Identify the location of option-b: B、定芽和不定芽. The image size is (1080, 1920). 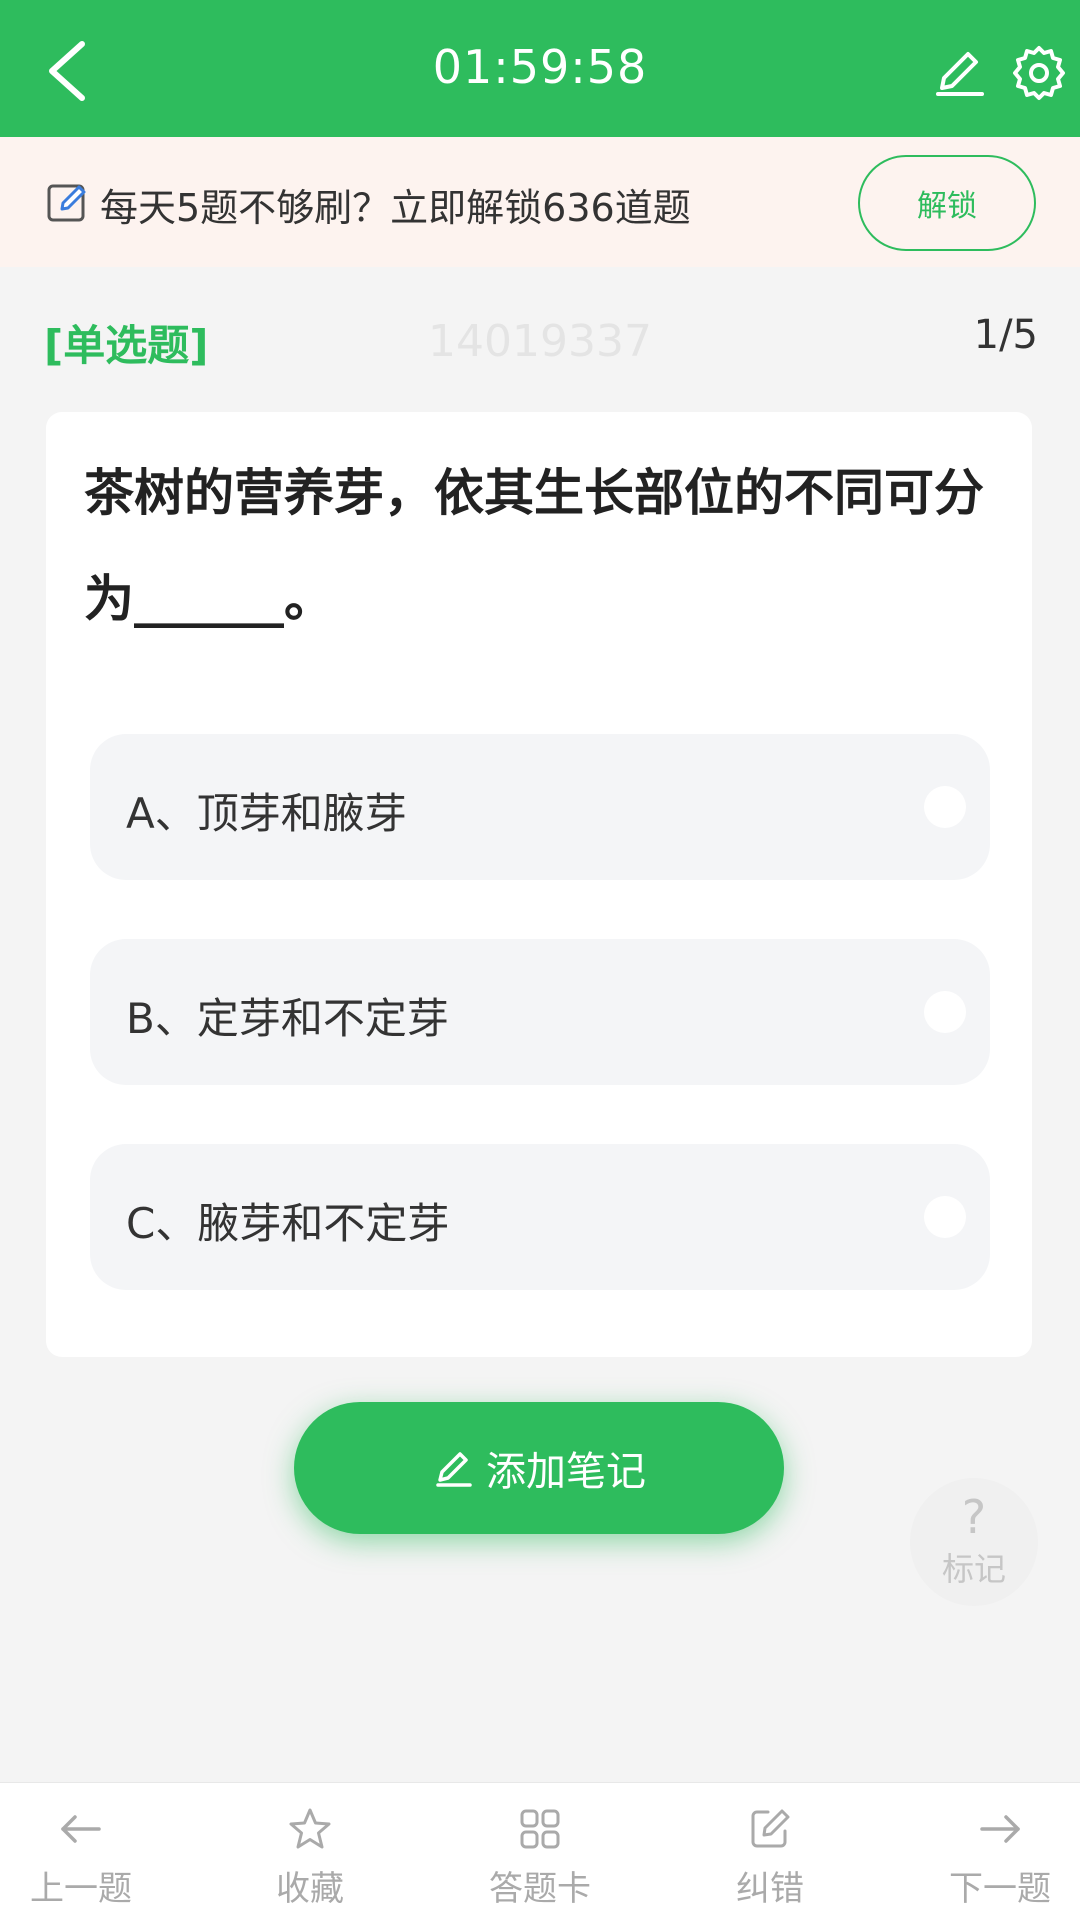
(540, 1012).